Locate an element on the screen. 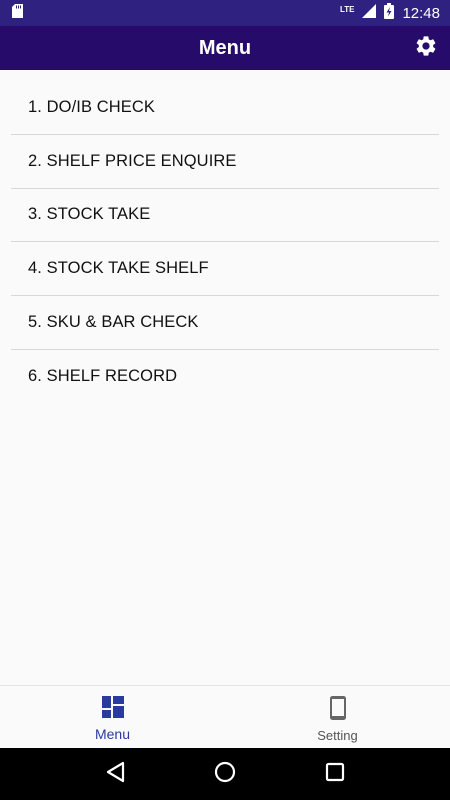 The width and height of the screenshot is (450, 800). page-title: Menu is located at coordinates (225, 47).